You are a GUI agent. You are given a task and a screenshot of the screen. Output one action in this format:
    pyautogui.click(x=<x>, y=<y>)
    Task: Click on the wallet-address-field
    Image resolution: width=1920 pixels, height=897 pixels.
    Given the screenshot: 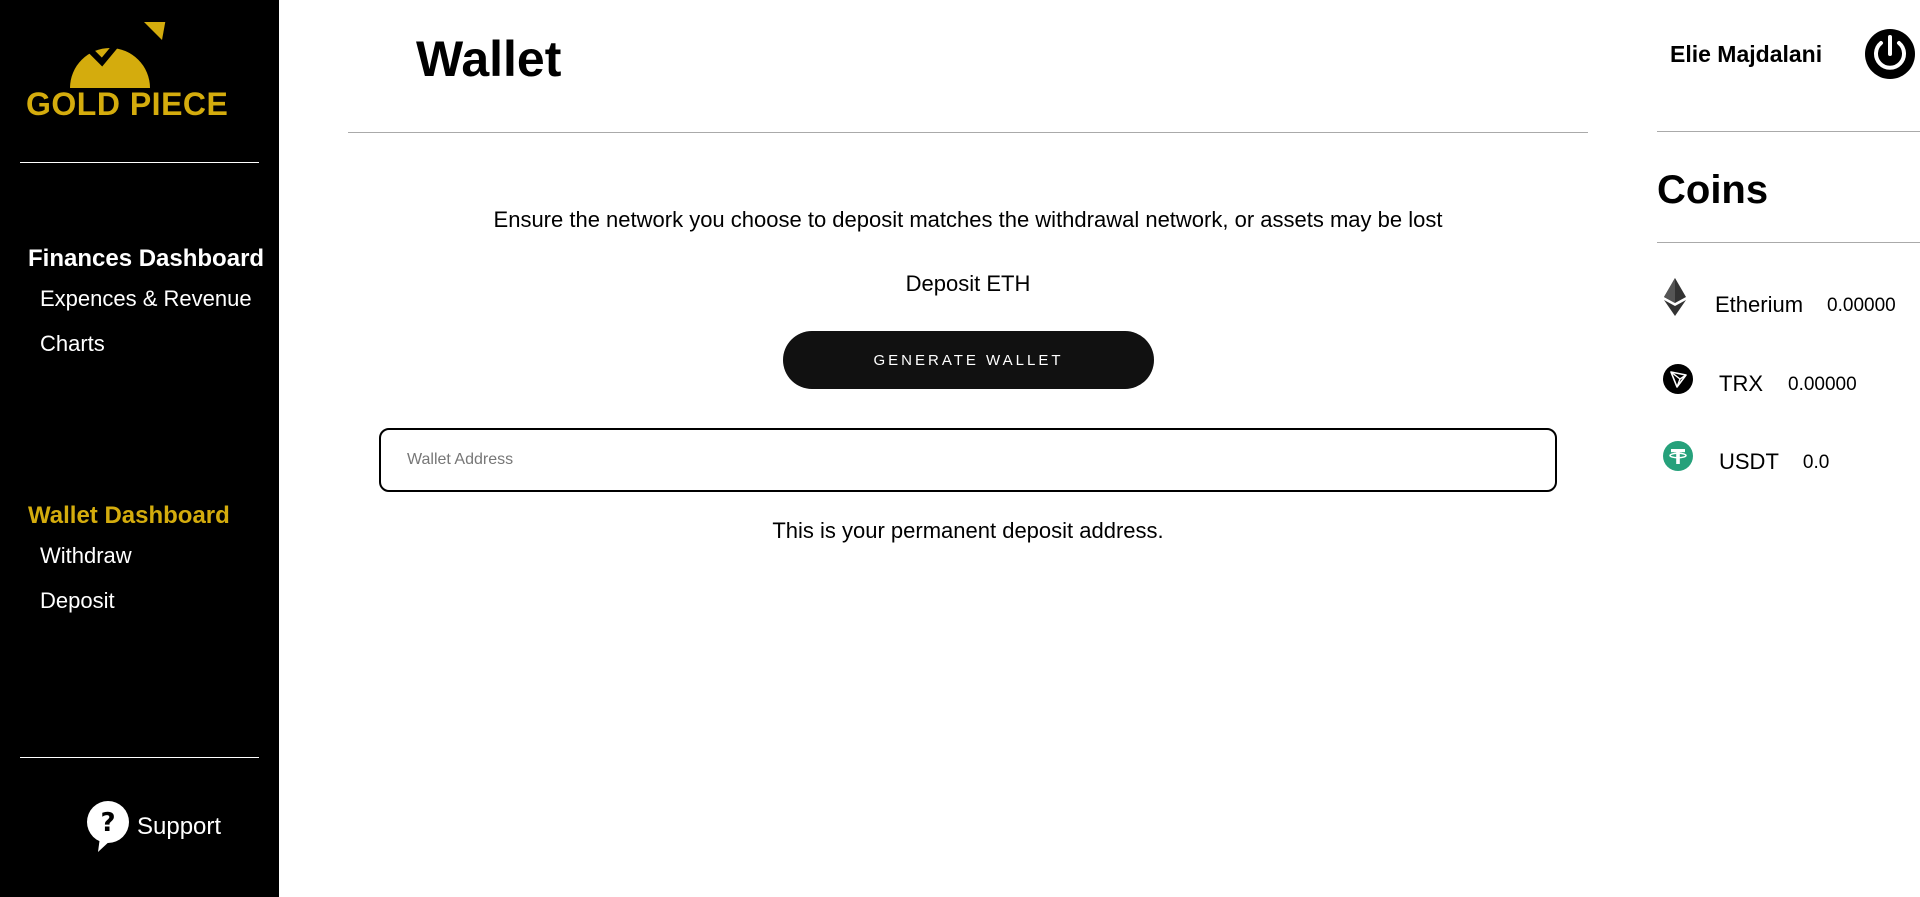 What is the action you would take?
    pyautogui.click(x=968, y=460)
    